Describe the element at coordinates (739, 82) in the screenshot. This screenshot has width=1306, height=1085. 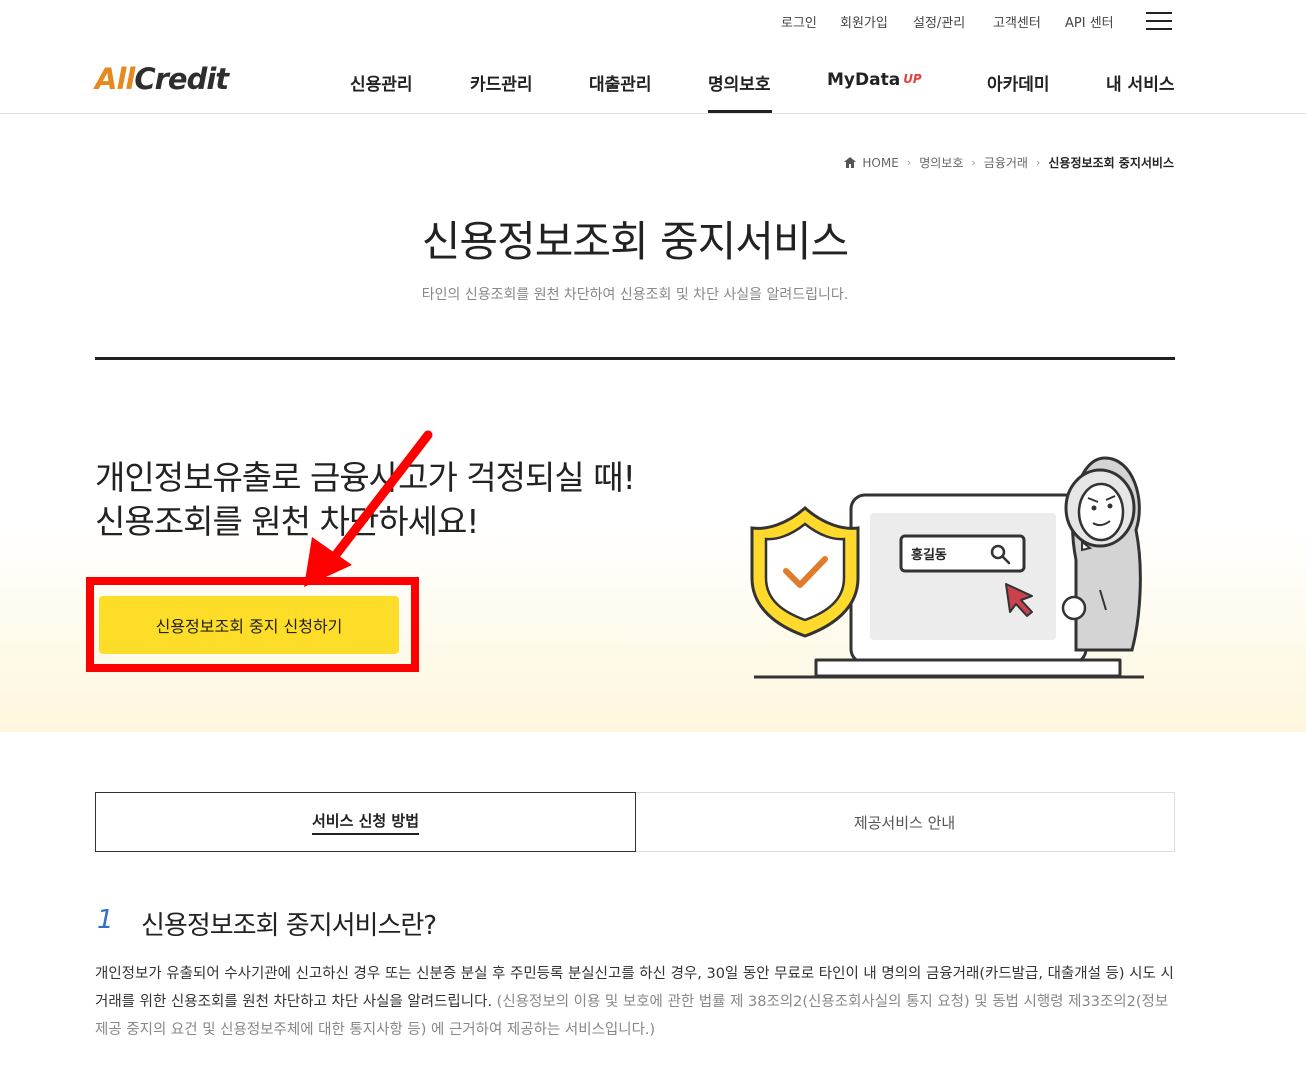
I see `nav-identity-protection: 명의보호` at that location.